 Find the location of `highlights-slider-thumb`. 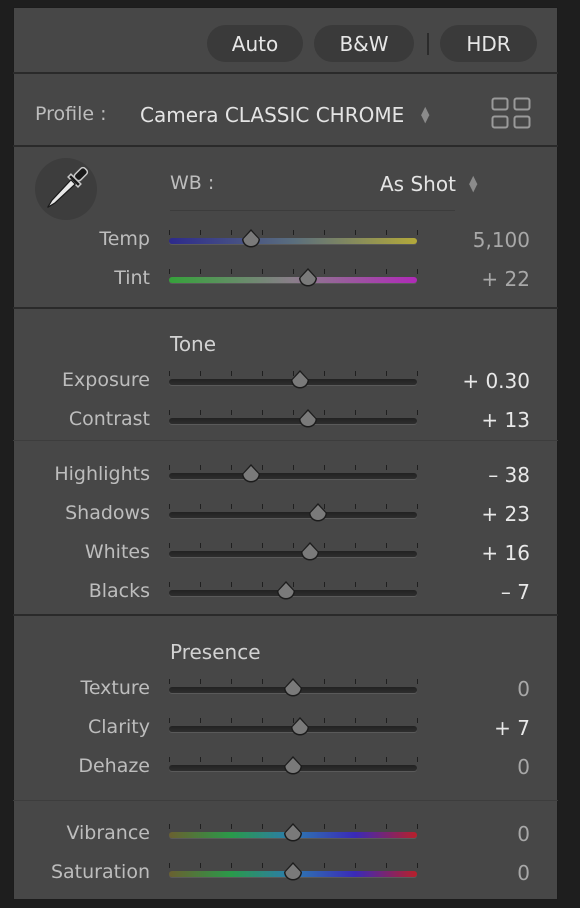

highlights-slider-thumb is located at coordinates (251, 474).